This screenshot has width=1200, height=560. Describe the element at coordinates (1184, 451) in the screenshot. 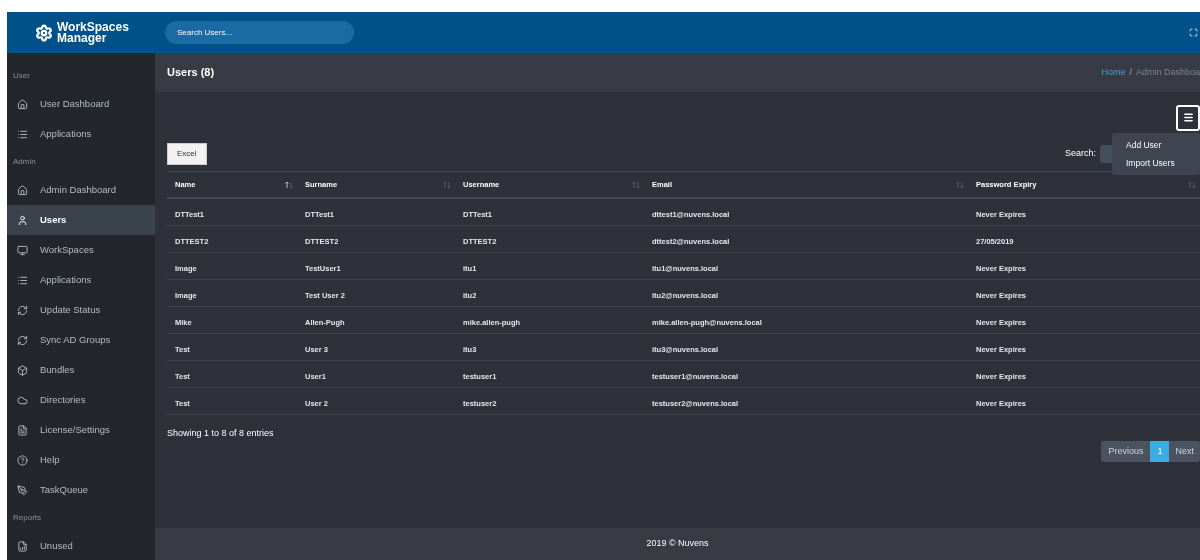

I see `next-button: Next` at that location.